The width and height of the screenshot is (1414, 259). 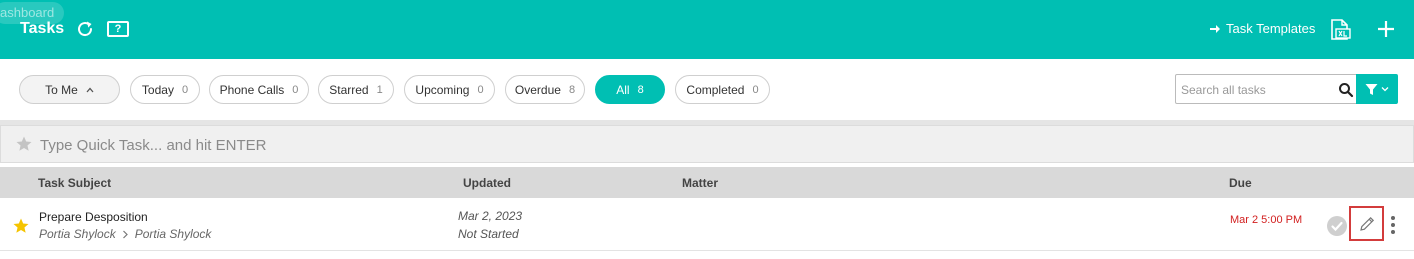 What do you see at coordinates (349, 89) in the screenshot?
I see `filter-label: Starred` at bounding box center [349, 89].